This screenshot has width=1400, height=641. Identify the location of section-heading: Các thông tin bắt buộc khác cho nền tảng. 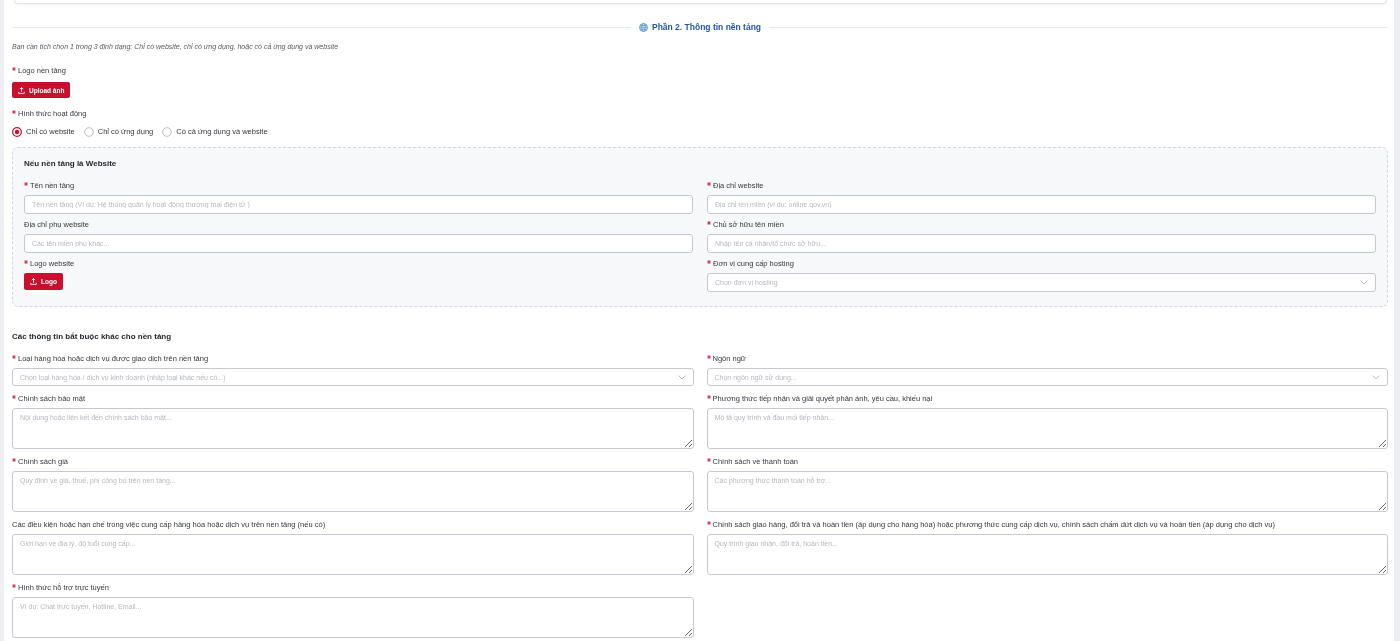
(92, 337).